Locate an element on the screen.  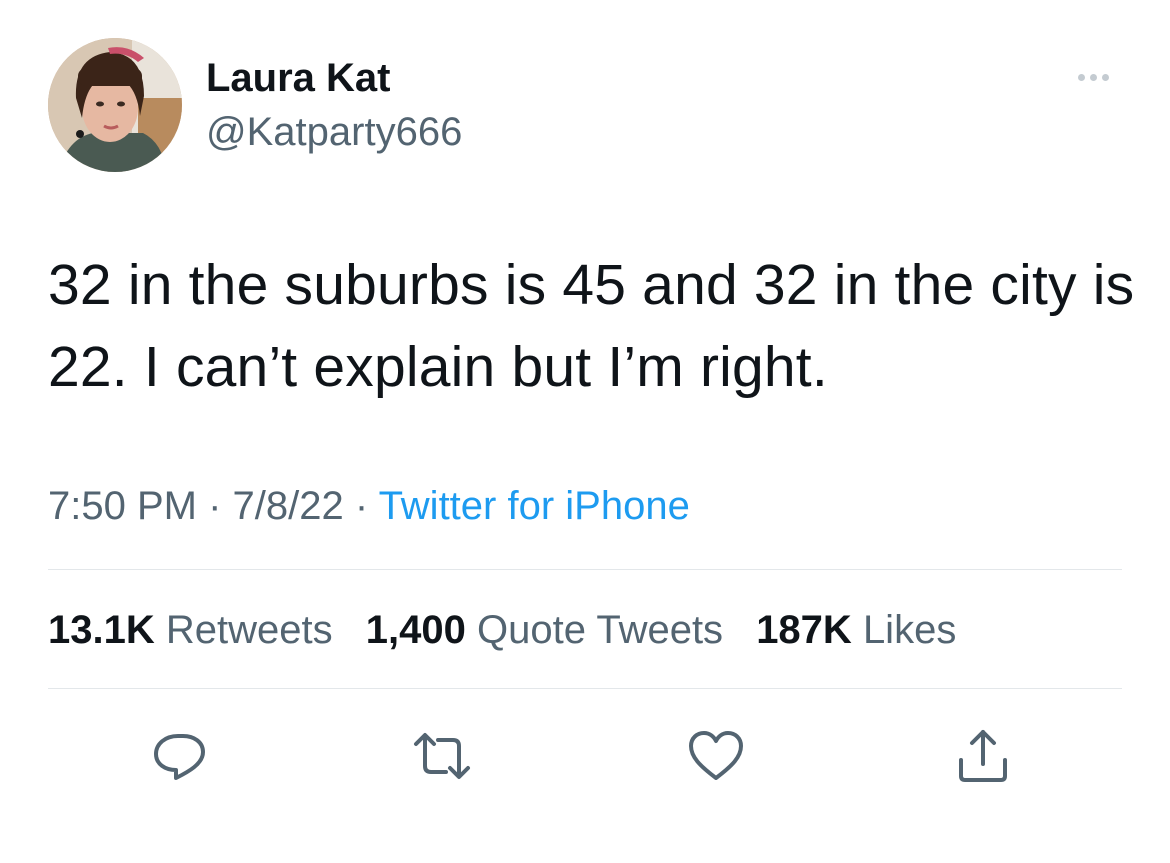
author-name: Laura Kat is located at coordinates (298, 78).